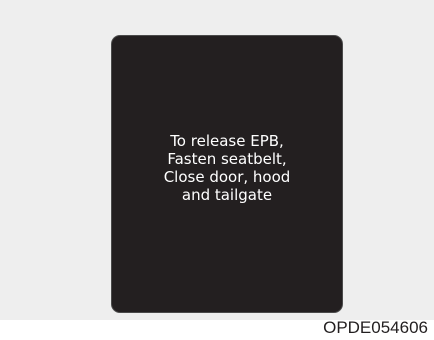  I want to click on message-line-2: Fasten seatbelt,, so click(227, 159).